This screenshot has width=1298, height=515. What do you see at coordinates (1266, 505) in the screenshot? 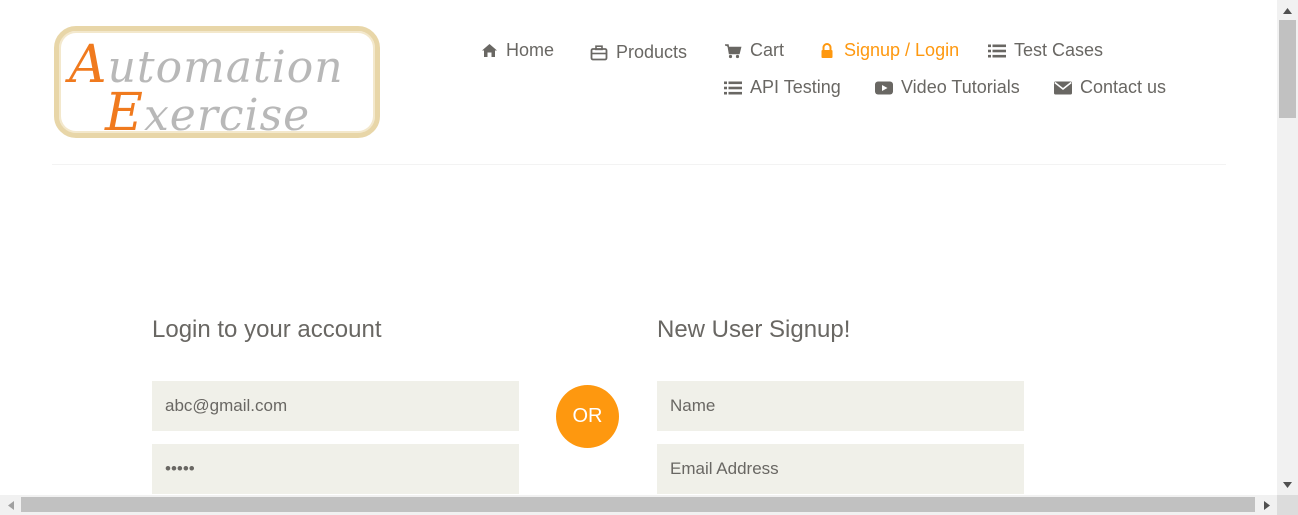
I see `scroll-right-arrow-icon` at bounding box center [1266, 505].